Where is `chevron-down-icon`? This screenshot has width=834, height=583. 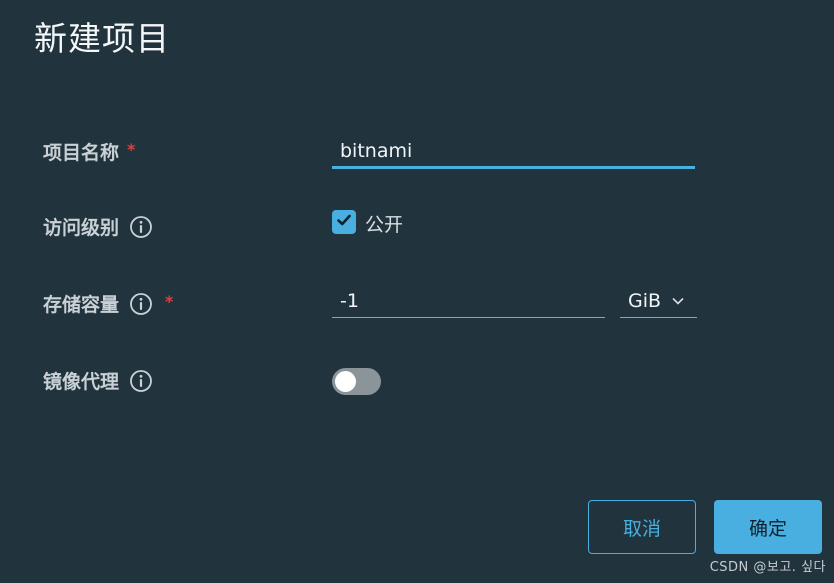 chevron-down-icon is located at coordinates (678, 301).